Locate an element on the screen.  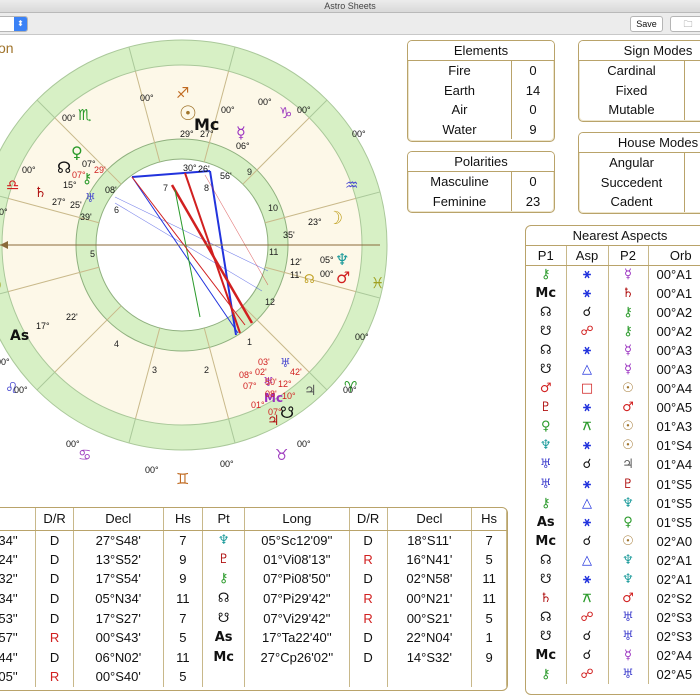
zodiac-sign-icon: ♉ is located at coordinates (281, 455).